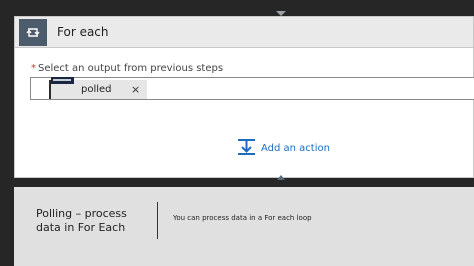 Image resolution: width=474 pixels, height=266 pixels. Describe the element at coordinates (281, 177) in the screenshot. I see `connector-arrow-bottom` at that location.